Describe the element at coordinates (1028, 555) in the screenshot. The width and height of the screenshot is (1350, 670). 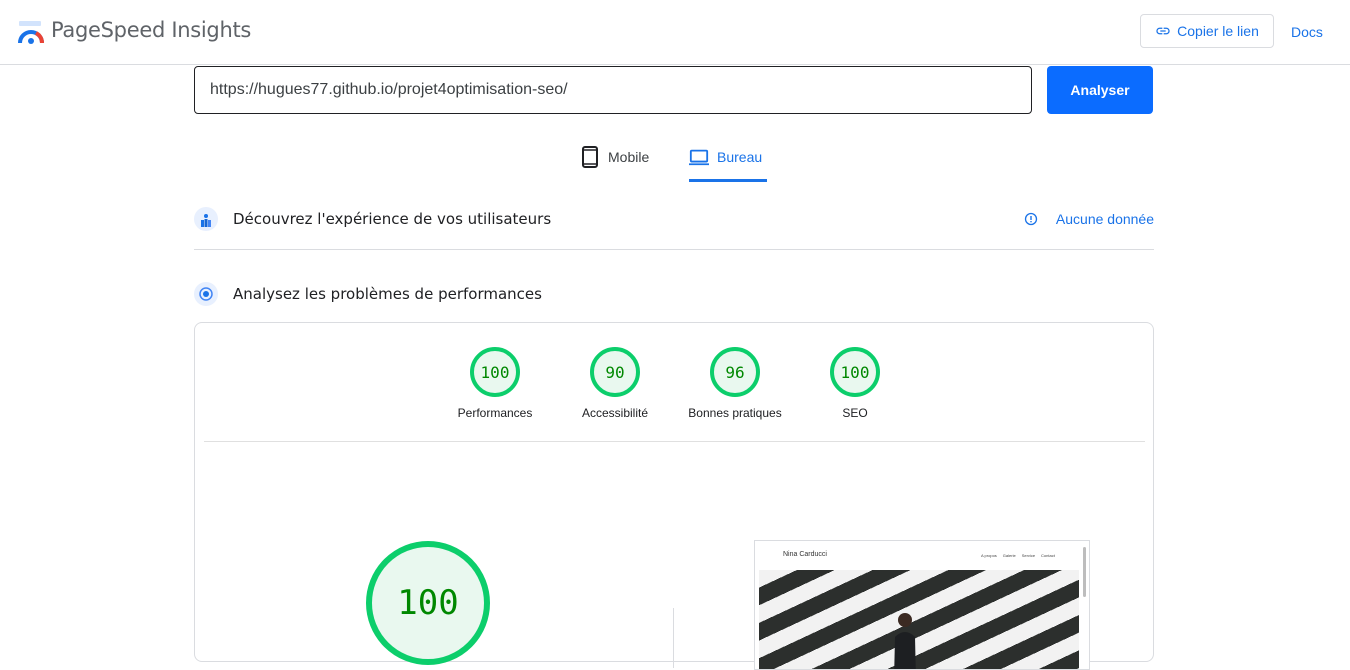
I see `preview-nav-item: Service` at that location.